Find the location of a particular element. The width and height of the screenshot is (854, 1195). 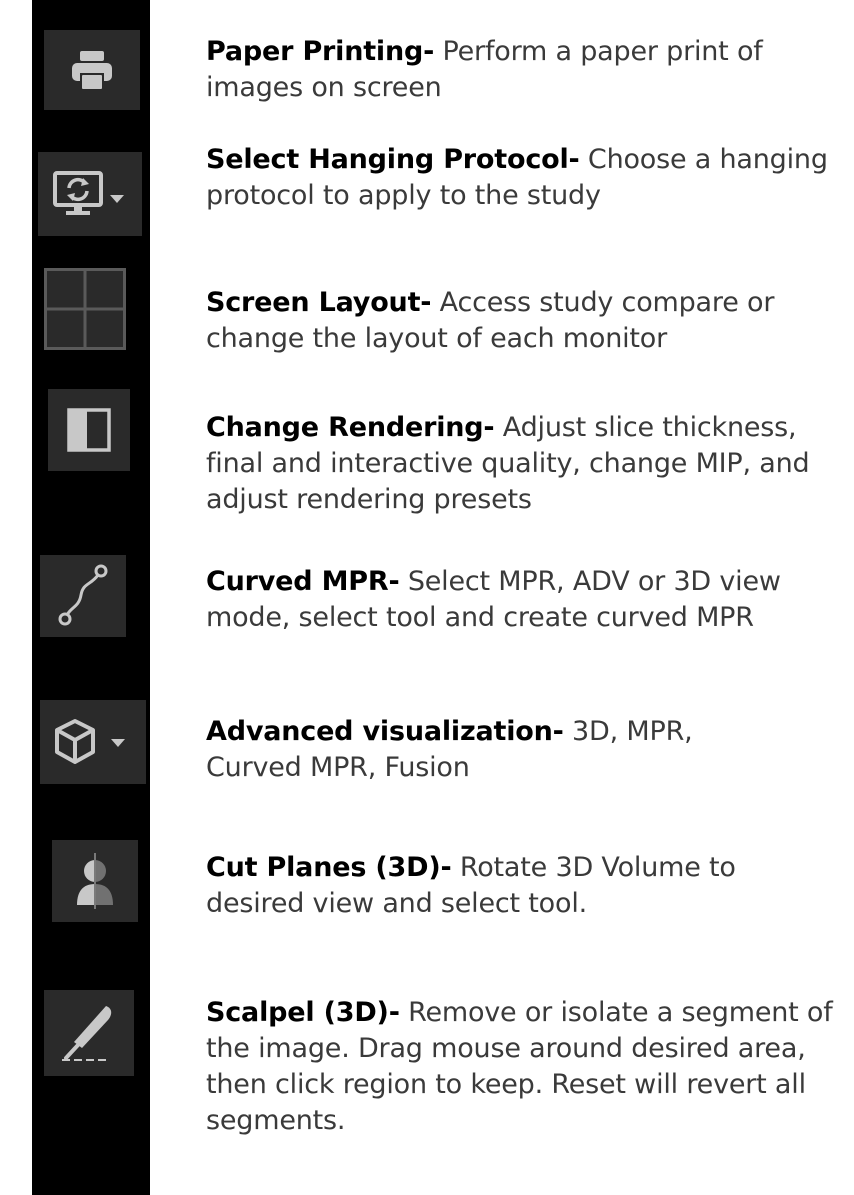

scalpel-button is located at coordinates (89, 1033).